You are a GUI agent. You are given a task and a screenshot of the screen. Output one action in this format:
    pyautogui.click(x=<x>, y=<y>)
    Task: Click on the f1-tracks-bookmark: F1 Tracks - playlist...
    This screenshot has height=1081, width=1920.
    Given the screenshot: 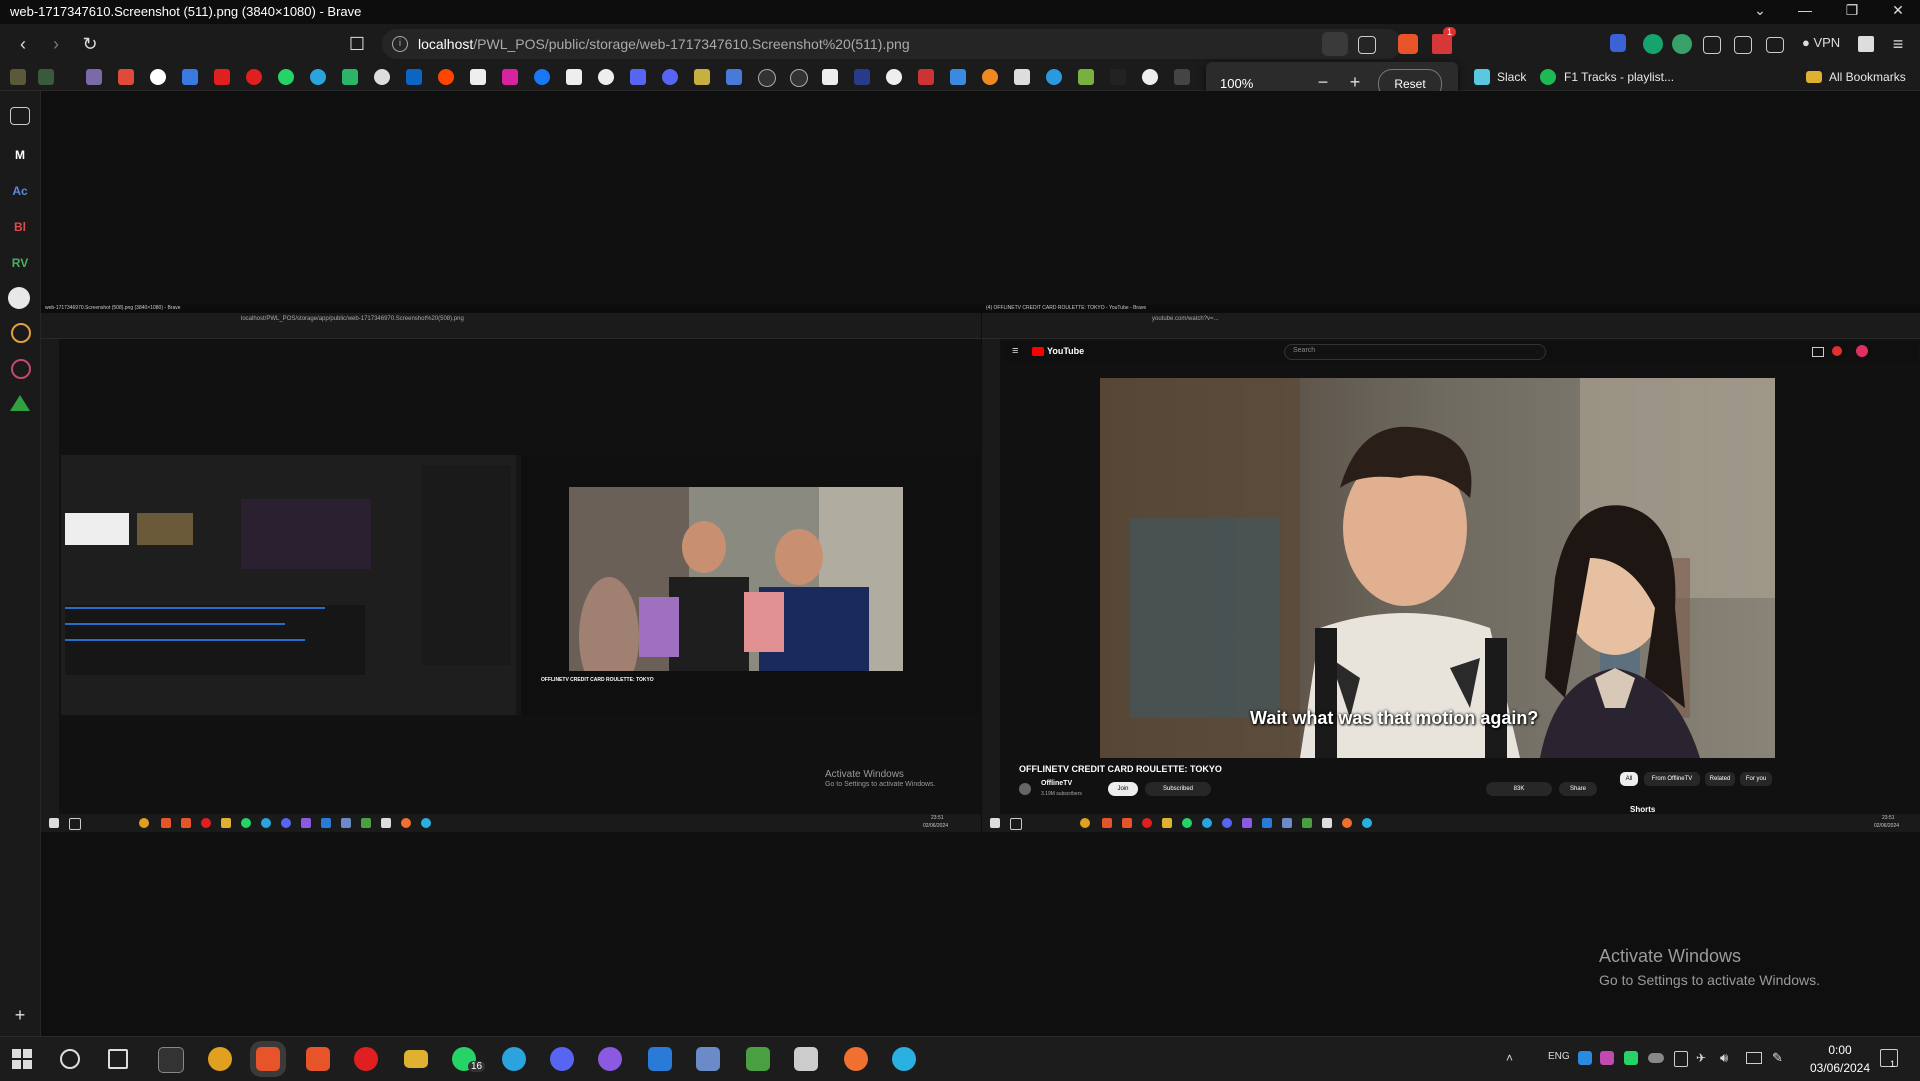 What is the action you would take?
    pyautogui.click(x=1619, y=77)
    